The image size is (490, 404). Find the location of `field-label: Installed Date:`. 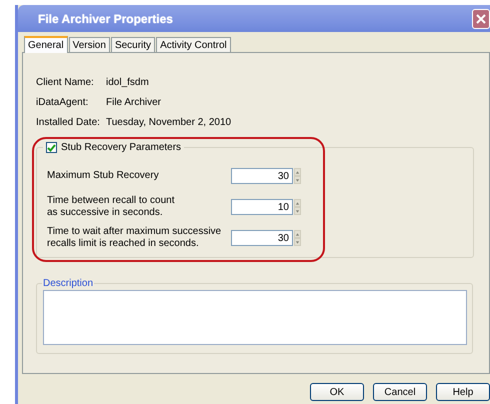

field-label: Installed Date: is located at coordinates (68, 122).